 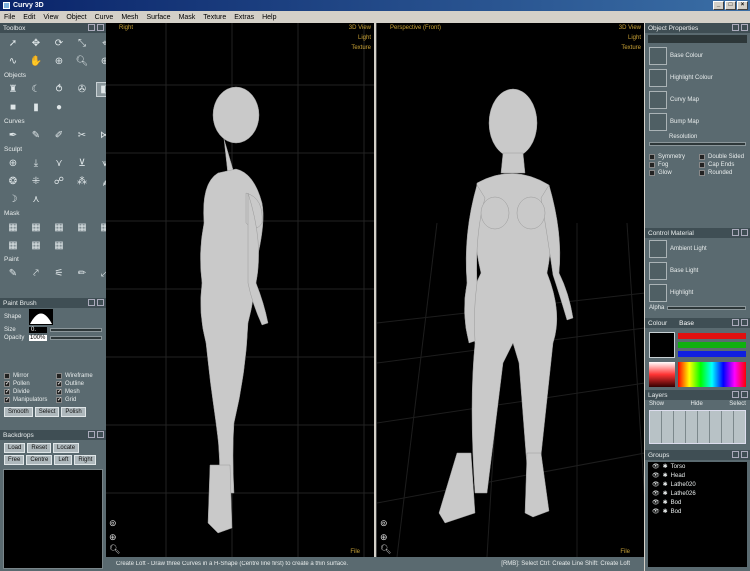 I want to click on red-slider, so click(x=712, y=336).